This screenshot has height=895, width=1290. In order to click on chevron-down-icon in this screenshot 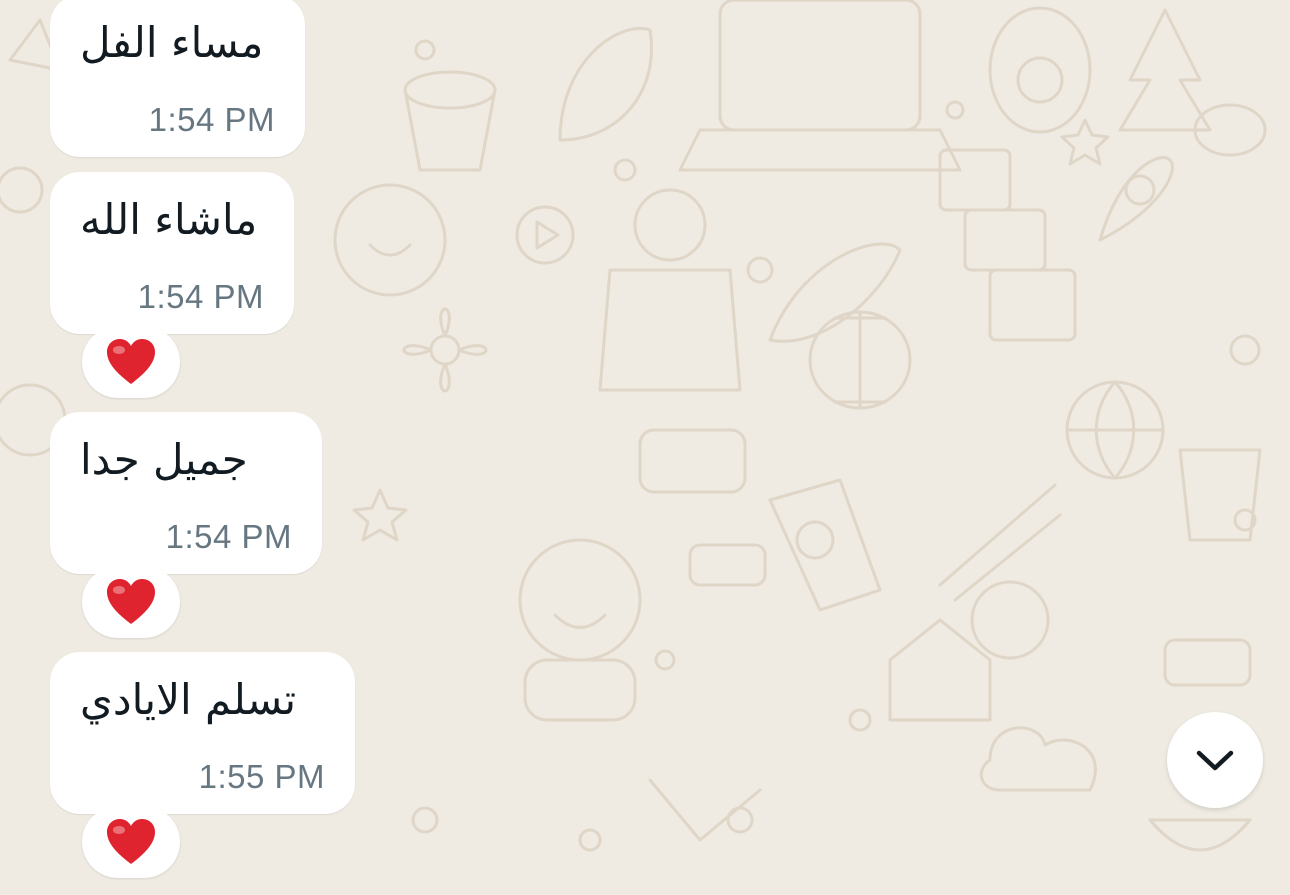, I will do `click(1215, 760)`.